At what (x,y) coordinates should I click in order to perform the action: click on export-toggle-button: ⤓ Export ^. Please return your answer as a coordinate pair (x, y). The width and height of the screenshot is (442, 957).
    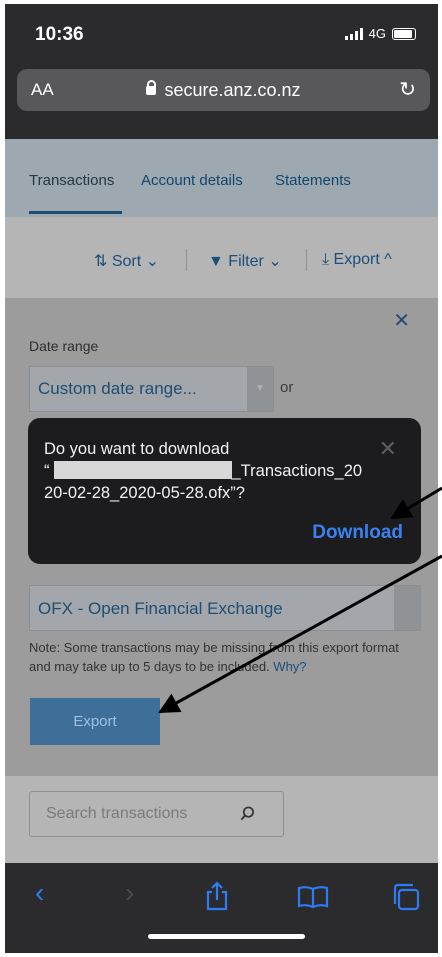
    Looking at the image, I should click on (357, 260).